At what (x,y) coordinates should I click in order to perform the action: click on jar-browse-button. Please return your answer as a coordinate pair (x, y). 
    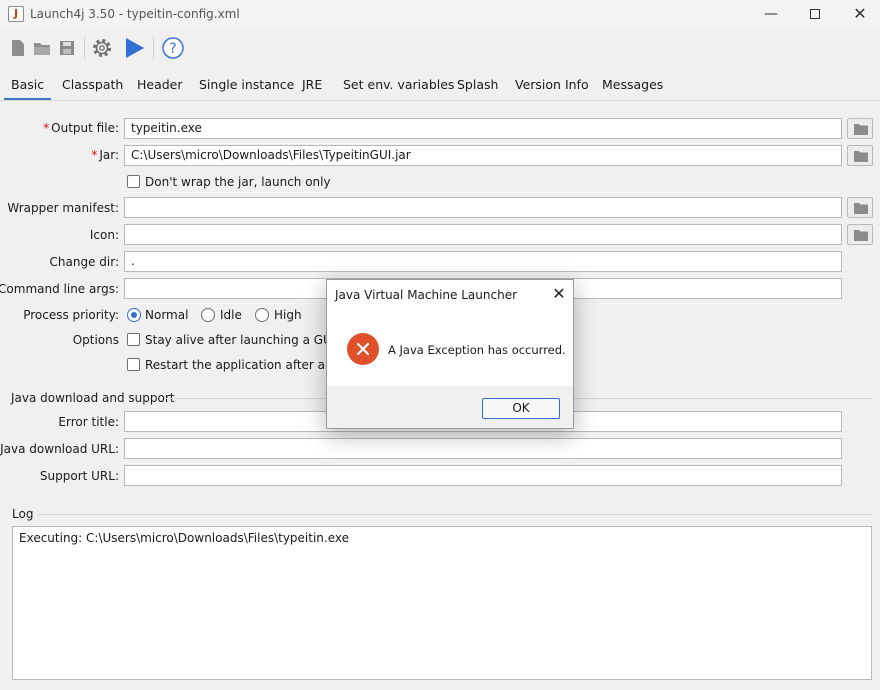
    Looking at the image, I should click on (860, 155).